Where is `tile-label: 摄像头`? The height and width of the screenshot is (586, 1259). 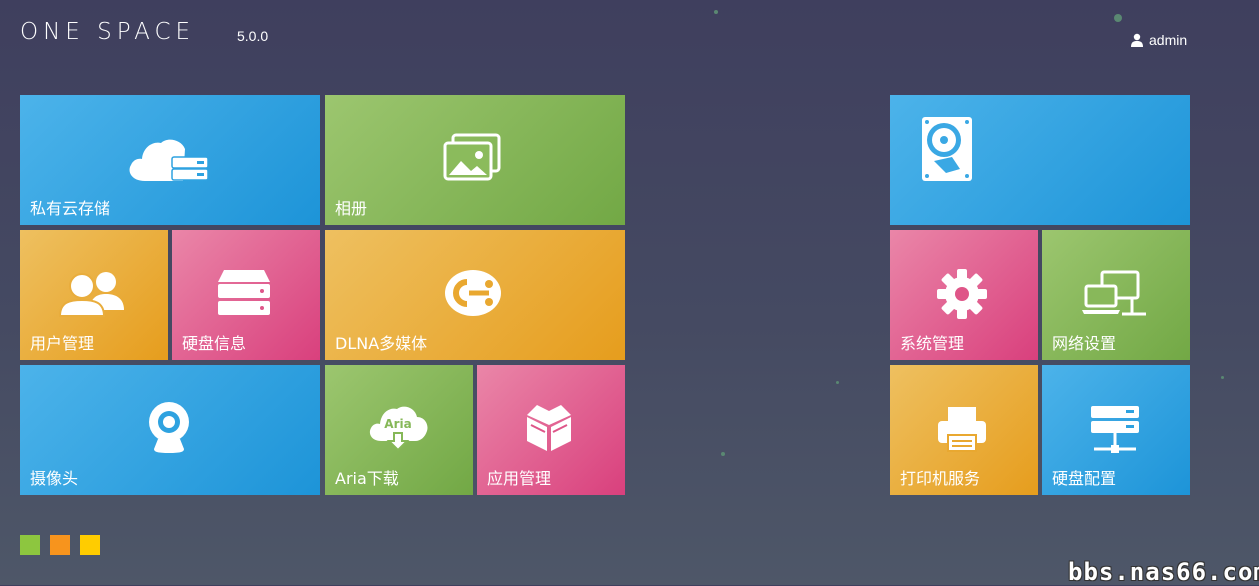
tile-label: 摄像头 is located at coordinates (54, 478).